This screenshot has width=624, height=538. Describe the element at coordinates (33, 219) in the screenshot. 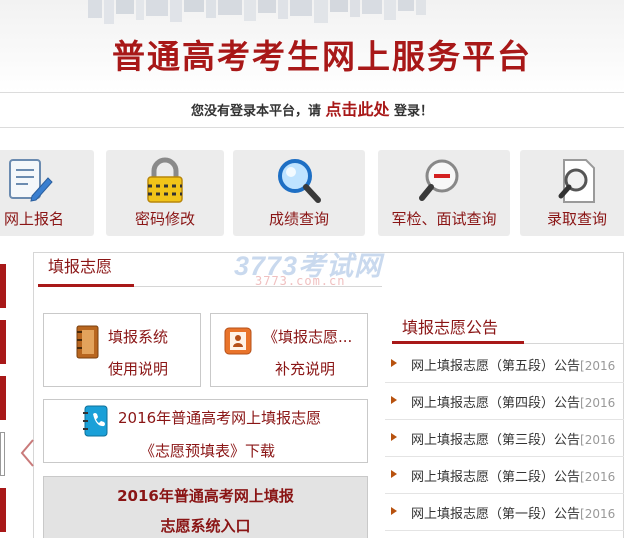

I see `nav-tile-label: 网上报名` at that location.